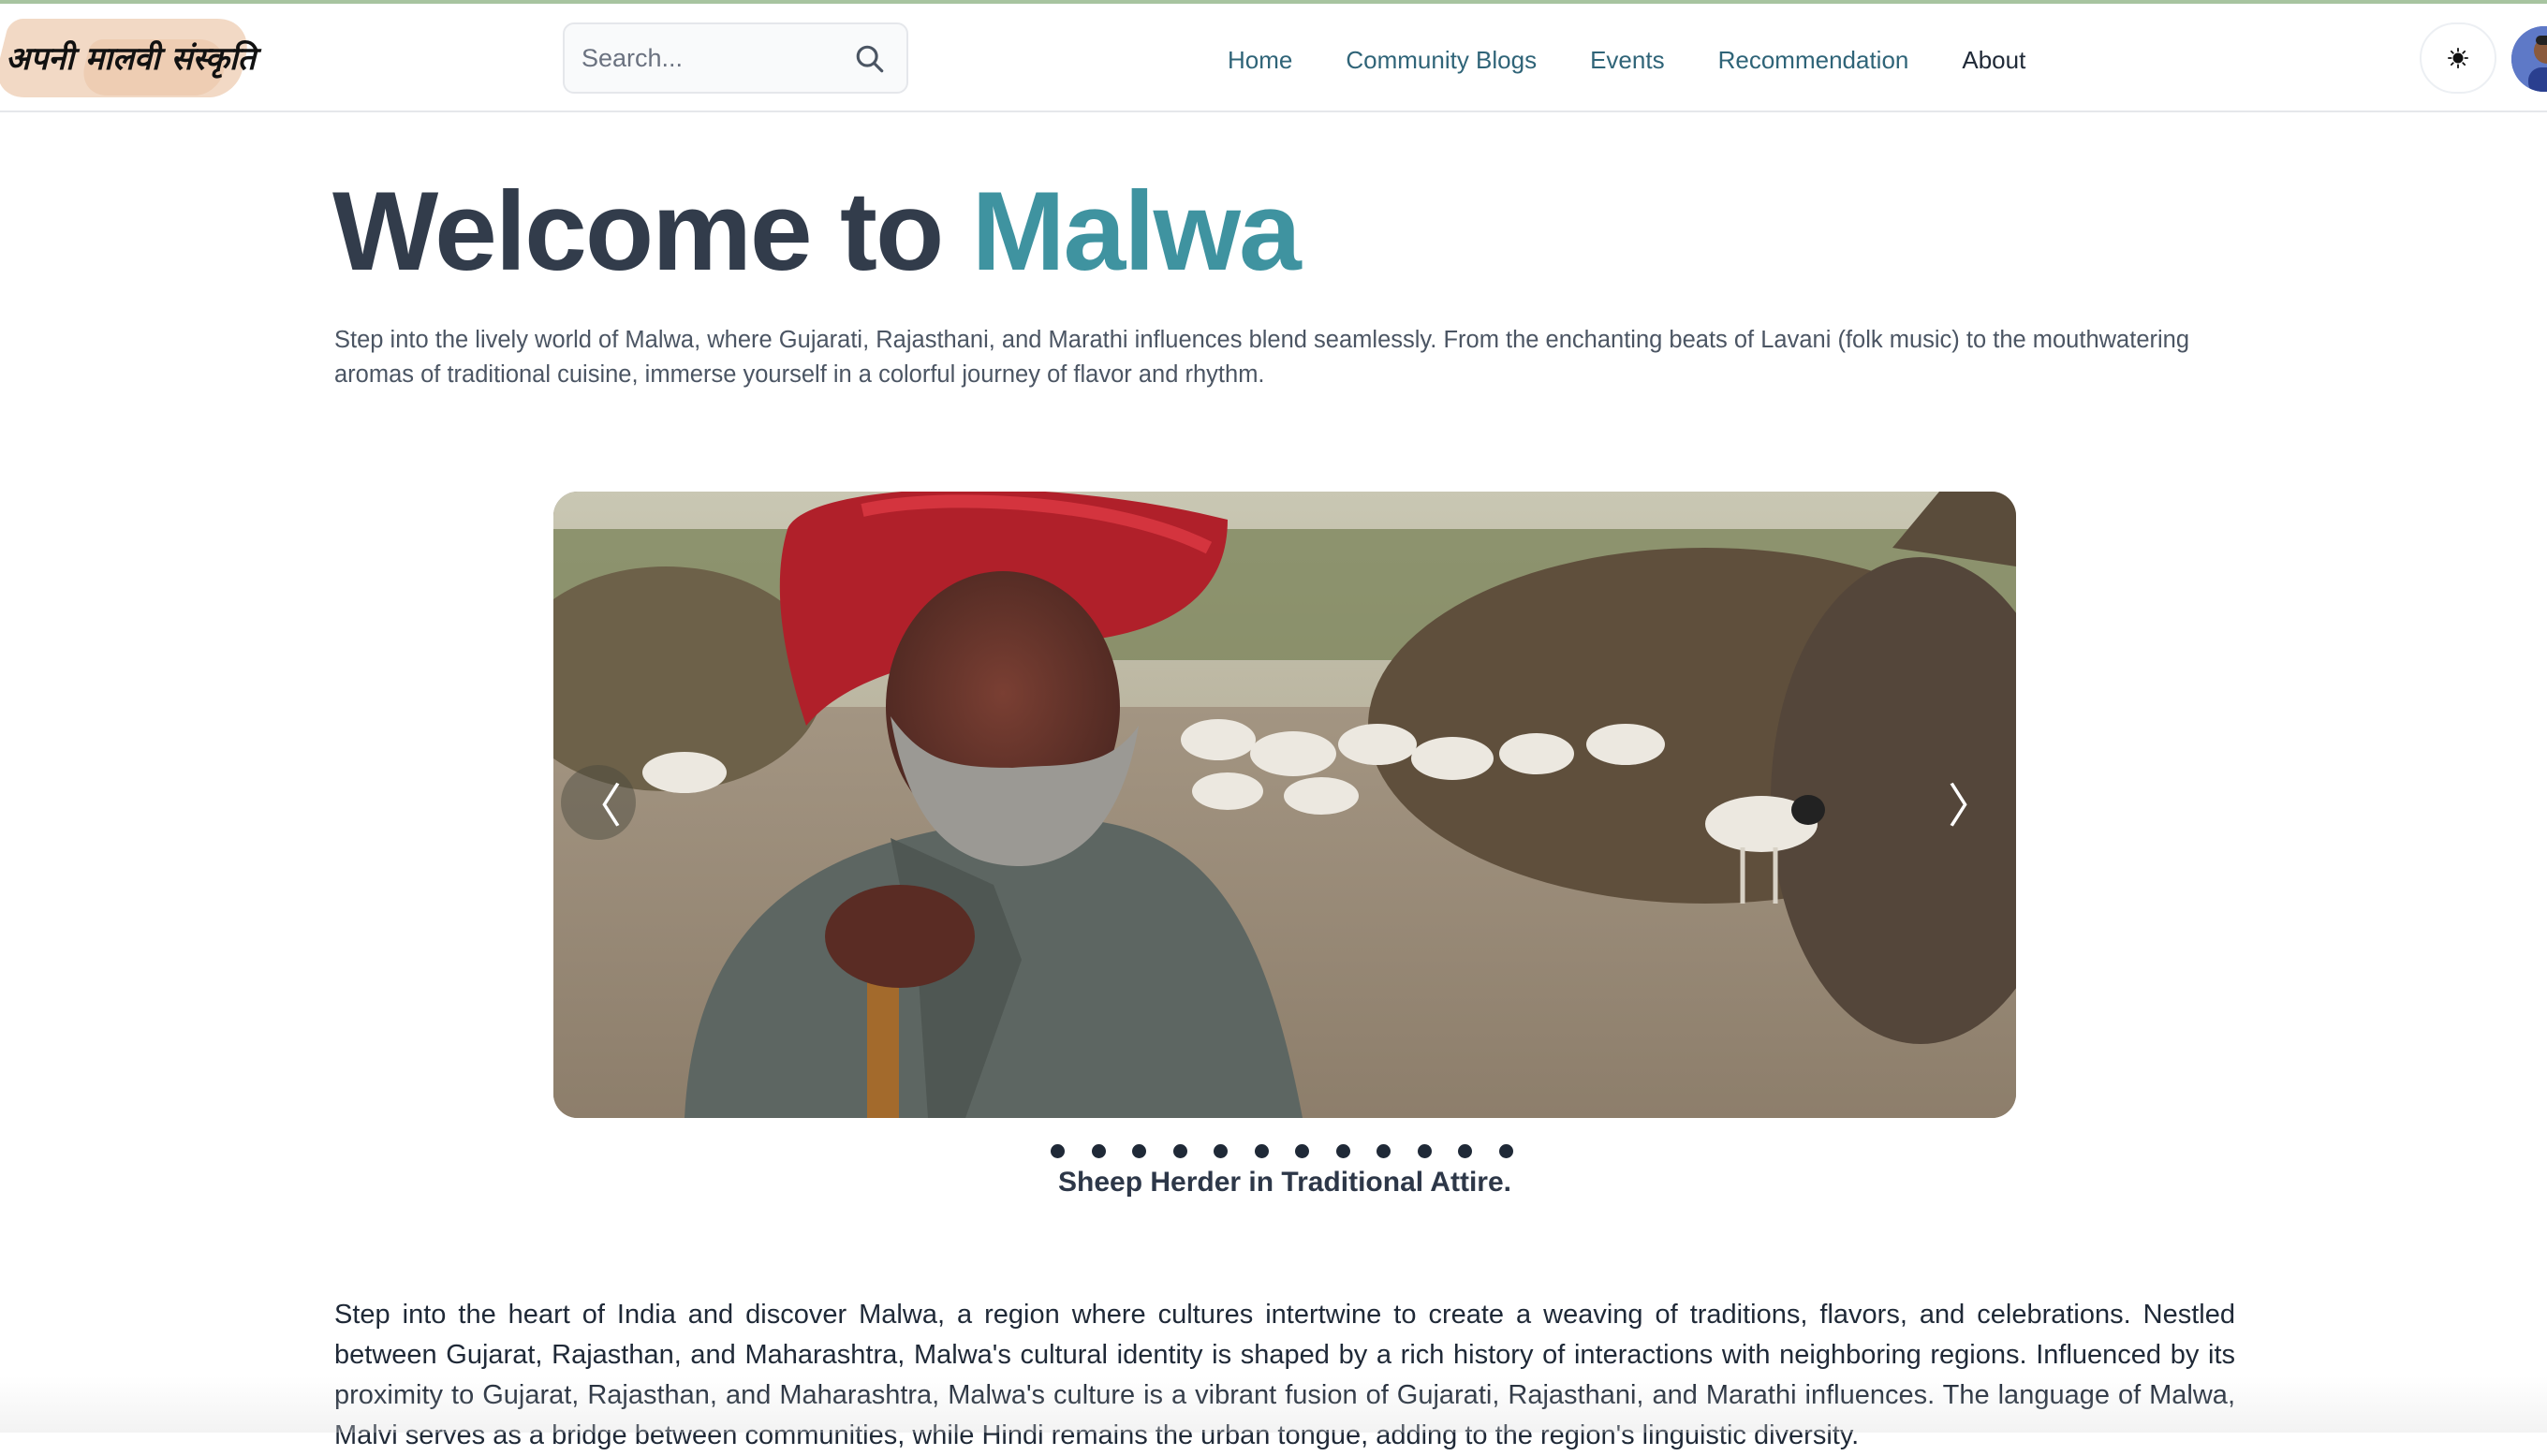  I want to click on chevron-right-icon: 〉, so click(1971, 806).